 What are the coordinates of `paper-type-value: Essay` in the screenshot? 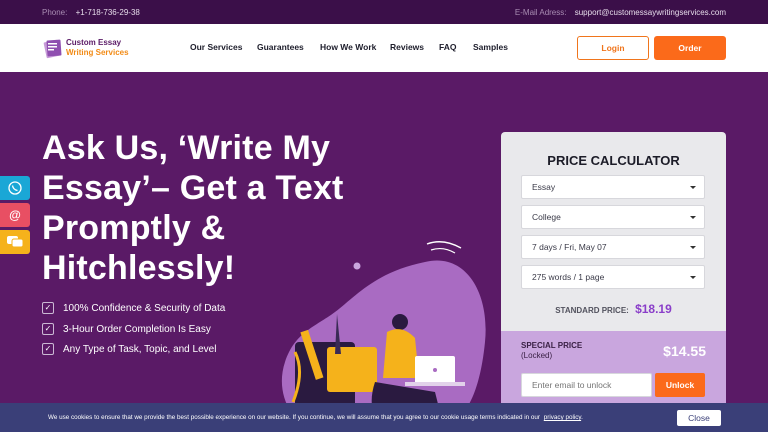 It's located at (544, 187).